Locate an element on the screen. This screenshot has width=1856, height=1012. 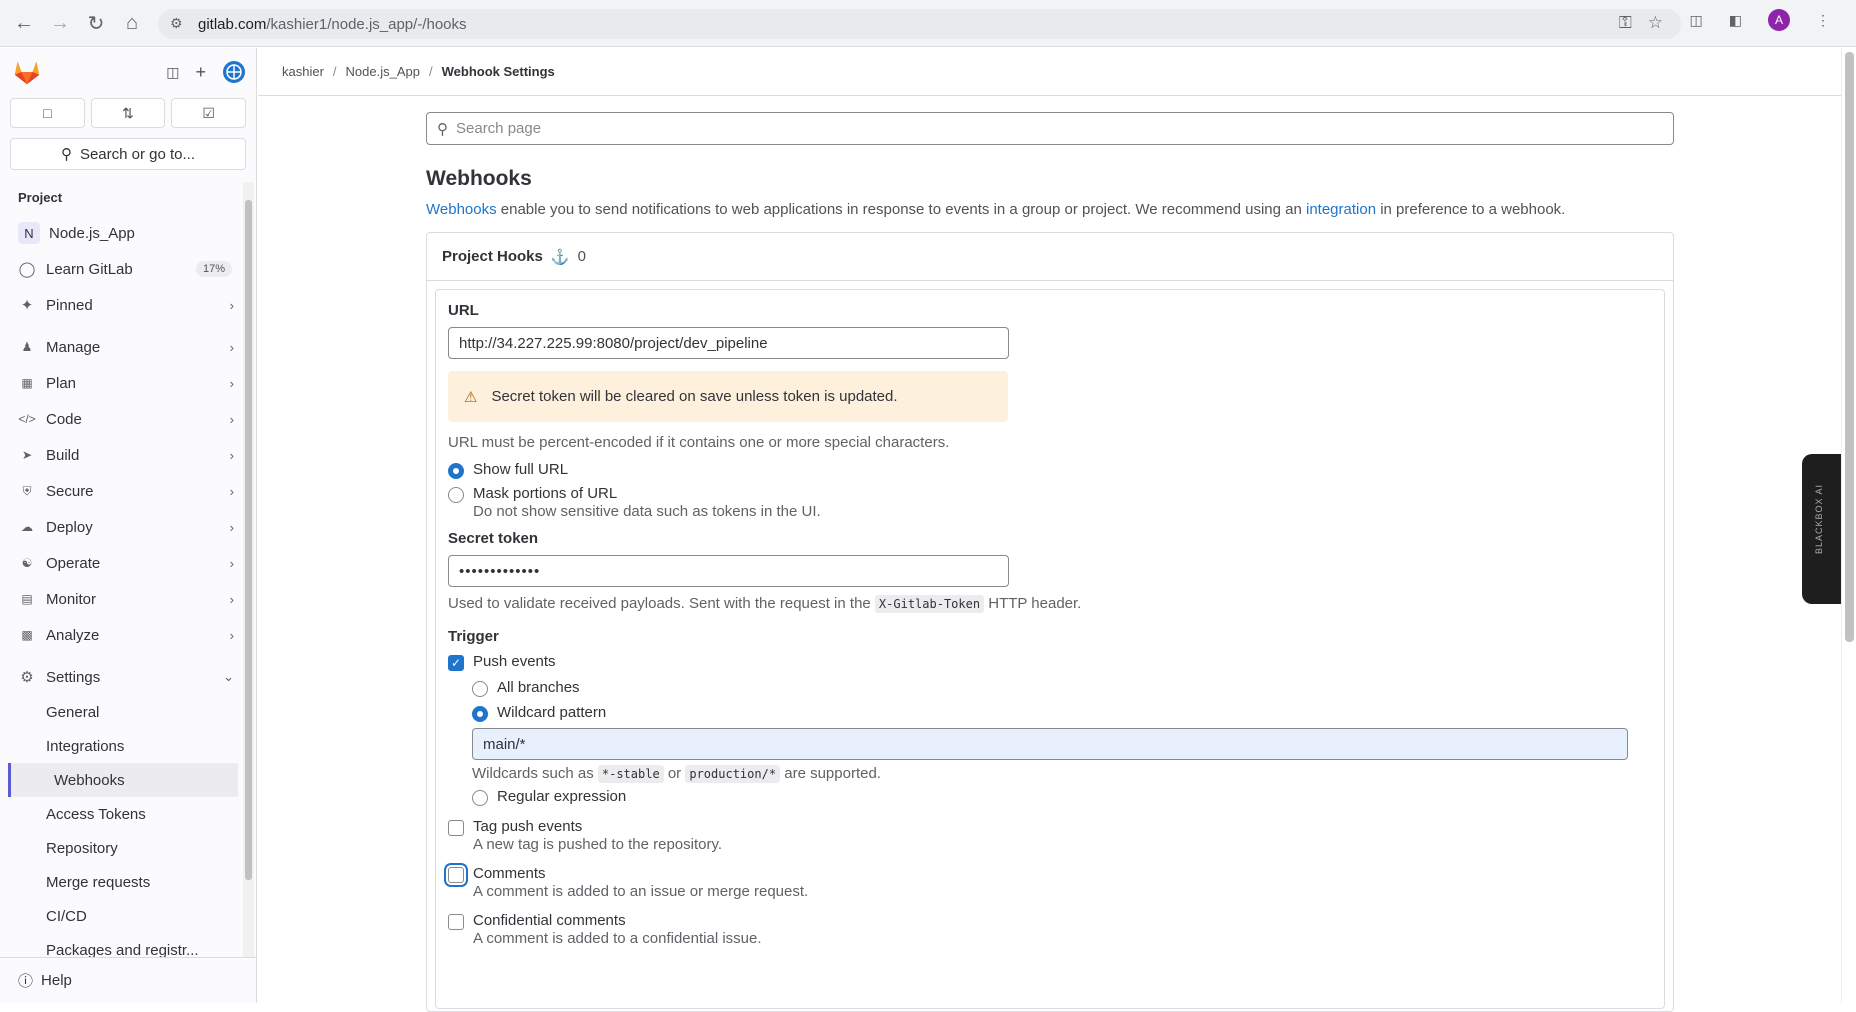
chevron-down-icon: ⌄ is located at coordinates (228, 676).